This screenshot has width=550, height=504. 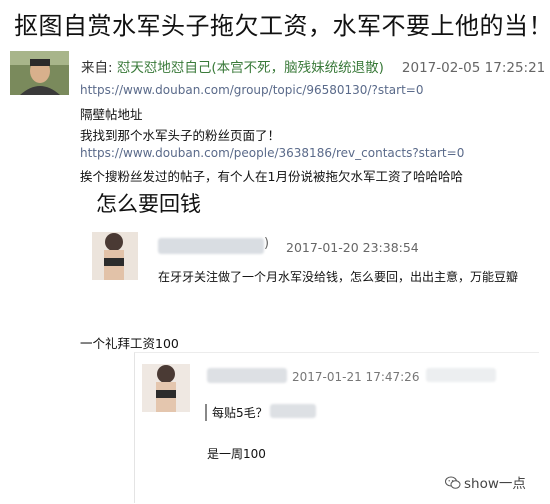 I want to click on watermark: show一点, so click(x=485, y=482).